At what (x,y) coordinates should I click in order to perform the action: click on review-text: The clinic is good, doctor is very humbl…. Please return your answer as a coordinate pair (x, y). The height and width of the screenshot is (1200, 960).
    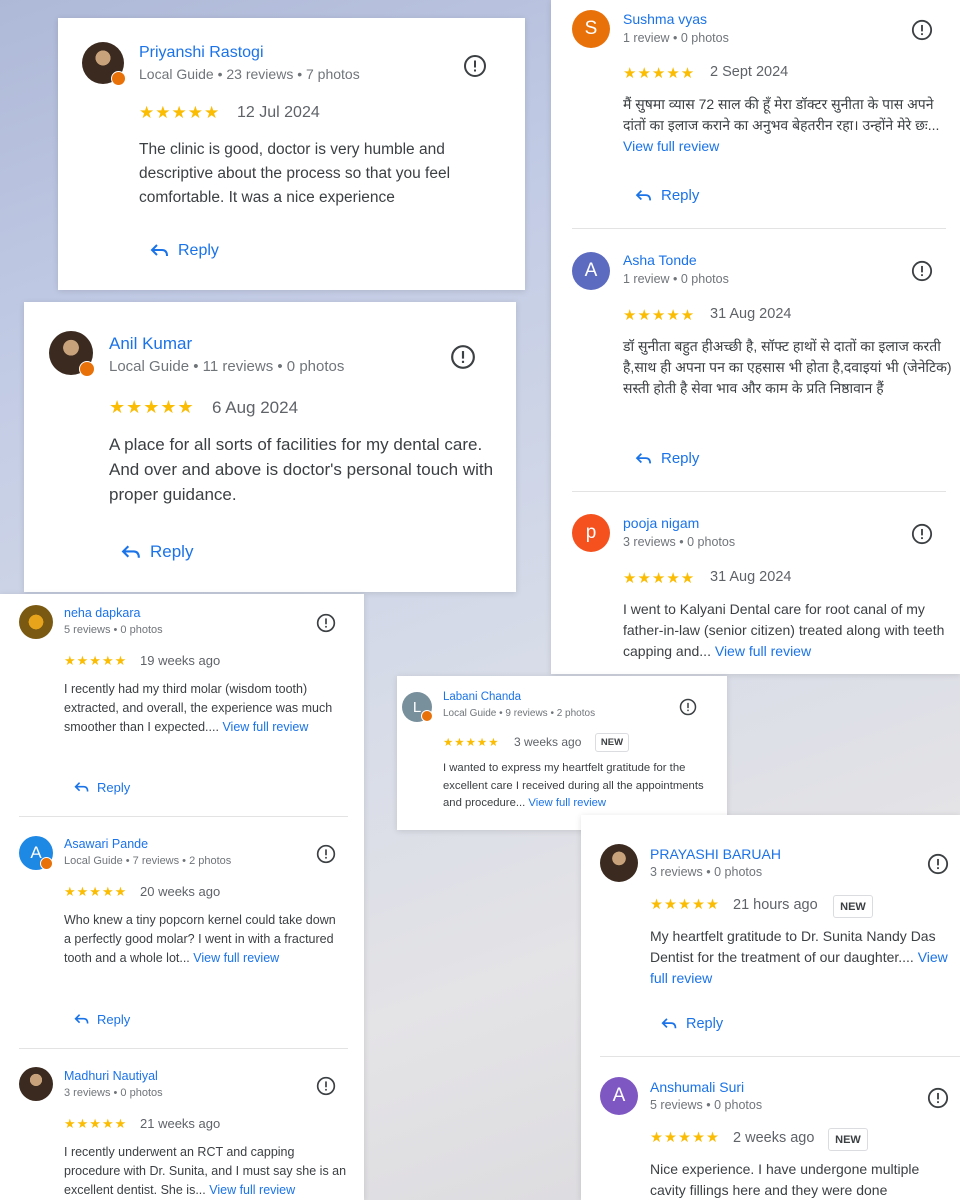
    Looking at the image, I should click on (295, 173).